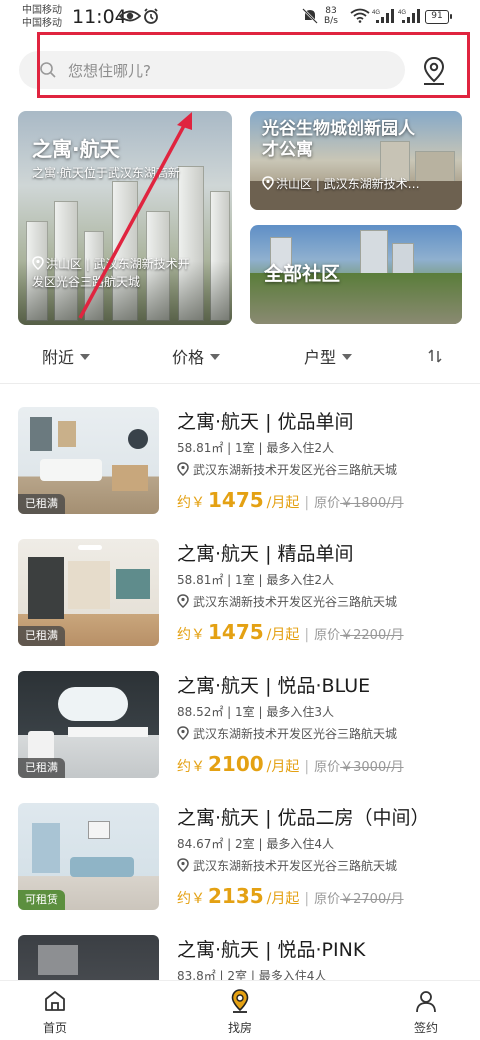  I want to click on alarm-icon, so click(151, 16).